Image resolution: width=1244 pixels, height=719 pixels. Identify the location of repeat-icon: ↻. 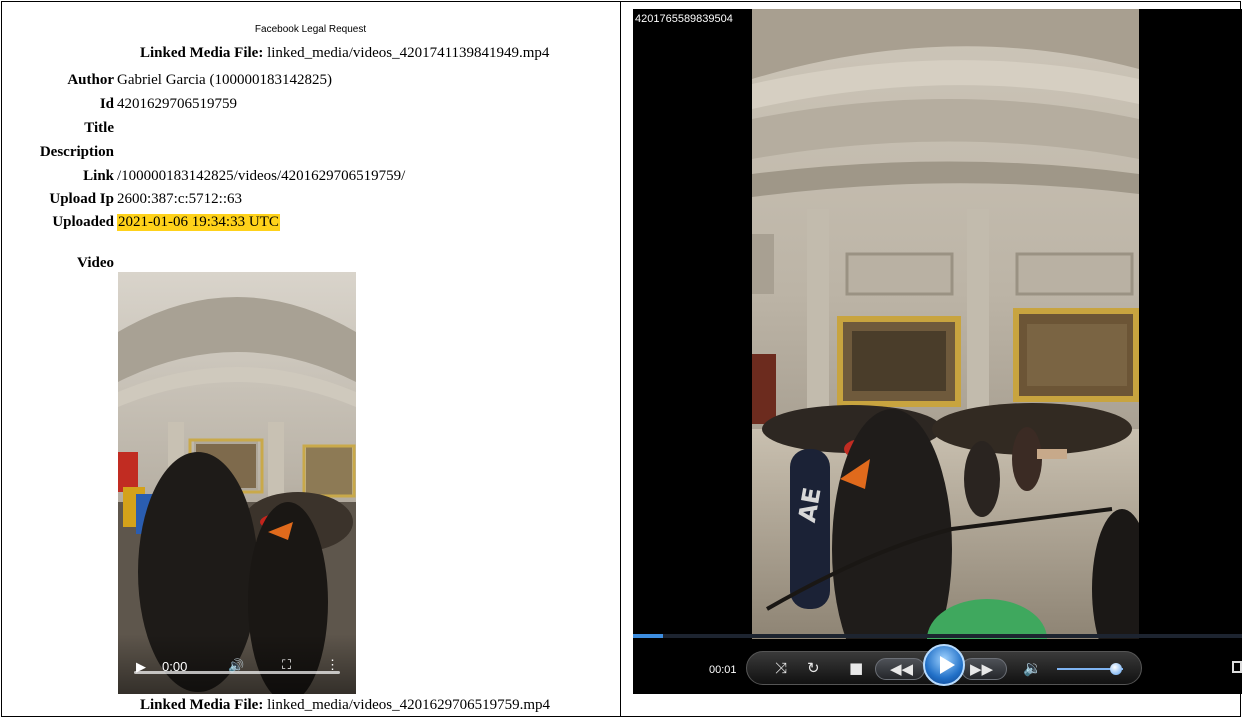
(813, 668).